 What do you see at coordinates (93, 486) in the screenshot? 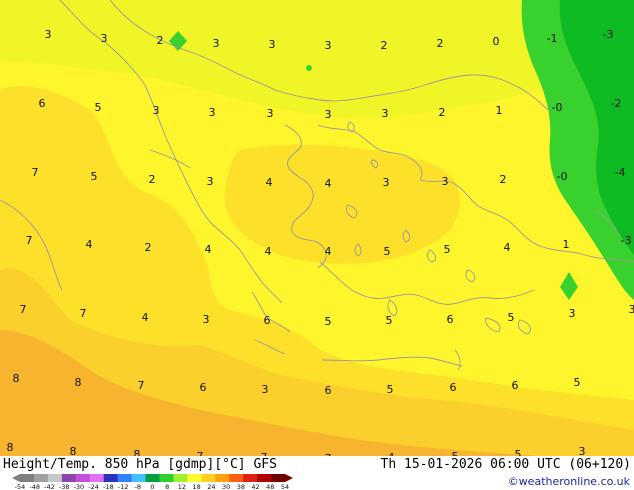
I see `color-scale-tick-label: -24` at bounding box center [93, 486].